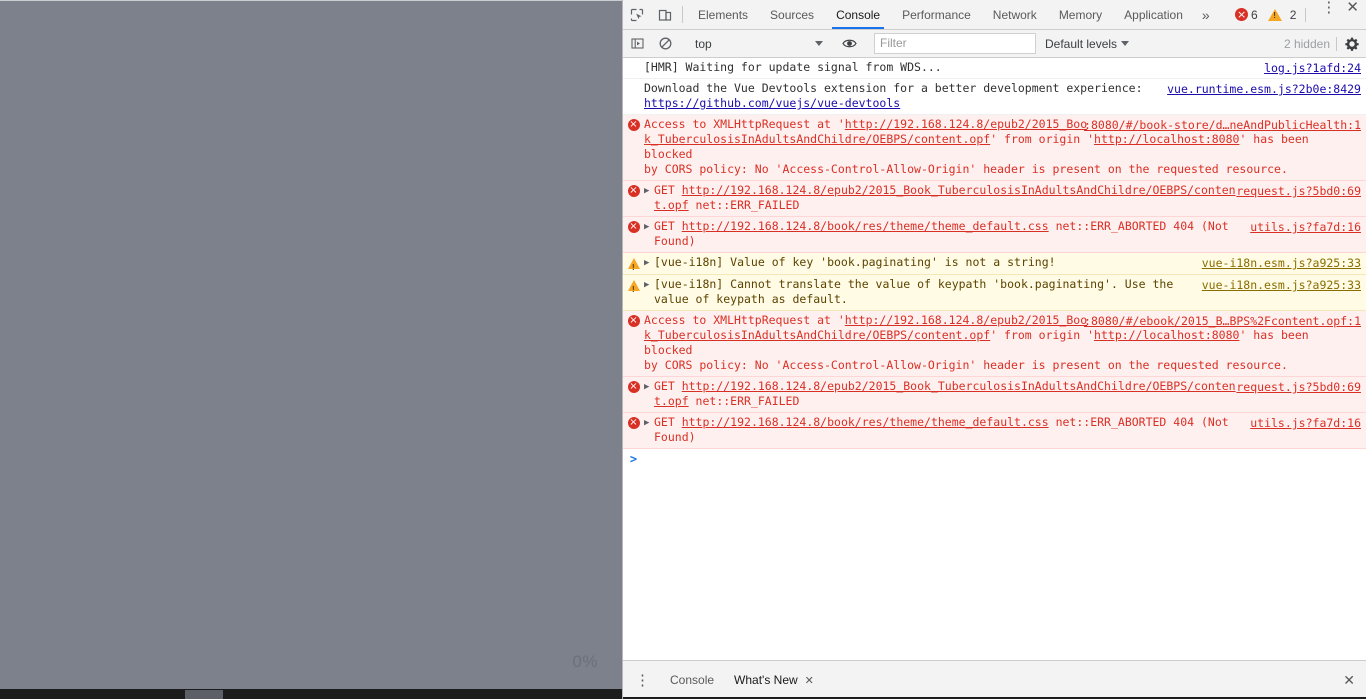 The image size is (1366, 699). I want to click on log-level-select: Default levels, so click(1087, 43).